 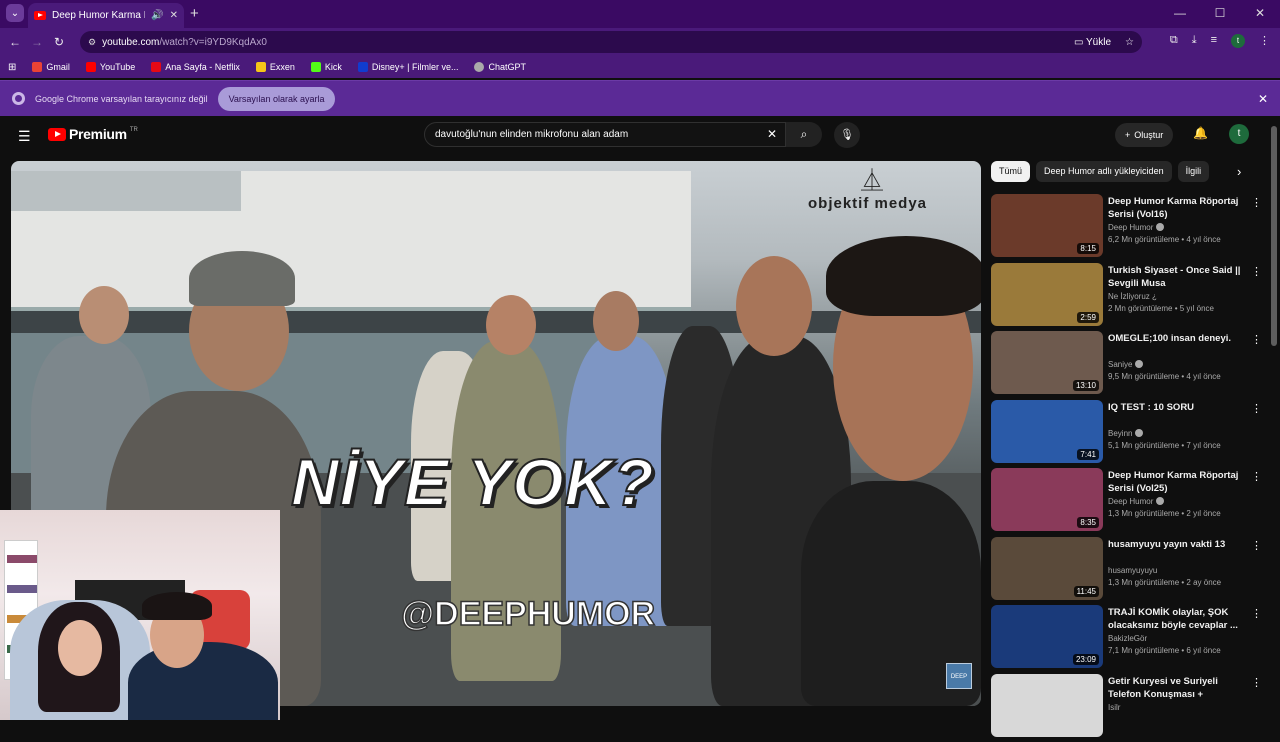 I want to click on media-controls-icon: ≡, so click(x=1214, y=41).